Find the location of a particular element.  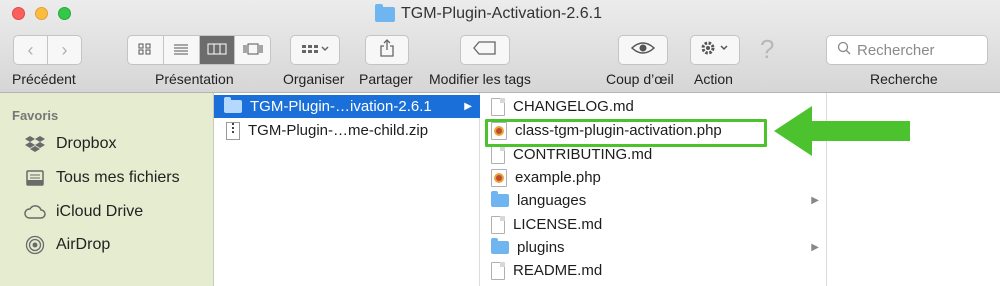

list-item: README.md is located at coordinates (654, 270).